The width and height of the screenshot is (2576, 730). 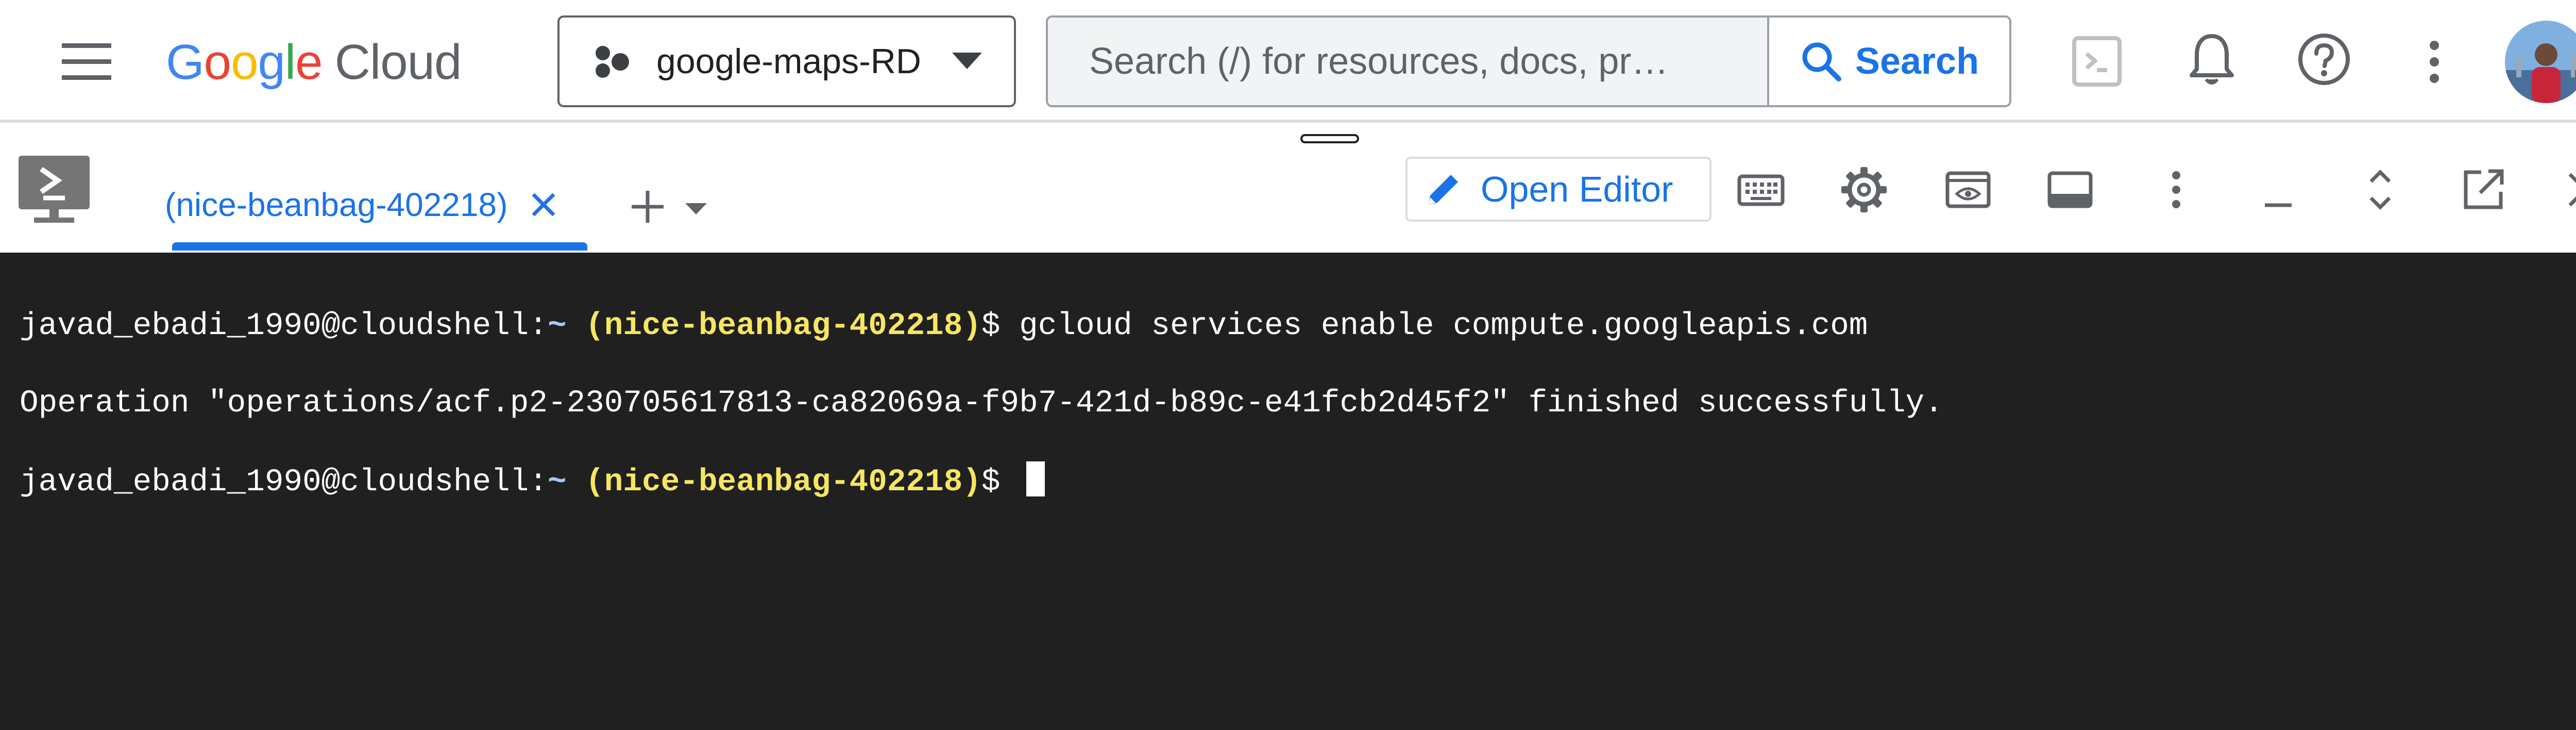 I want to click on menu-icon, so click(x=87, y=62).